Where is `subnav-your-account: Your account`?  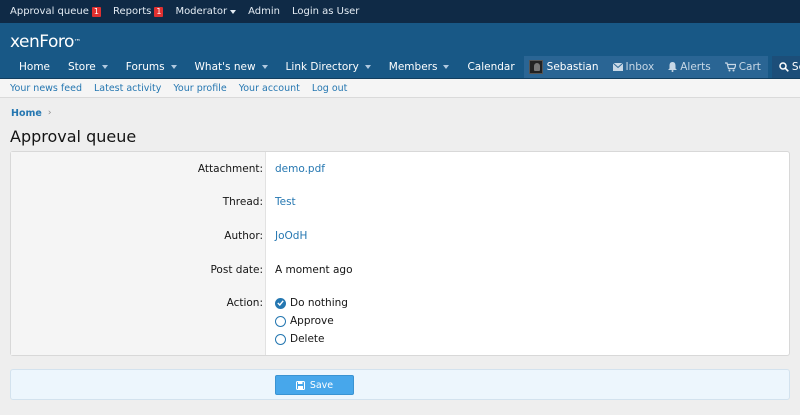 subnav-your-account: Your account is located at coordinates (269, 88).